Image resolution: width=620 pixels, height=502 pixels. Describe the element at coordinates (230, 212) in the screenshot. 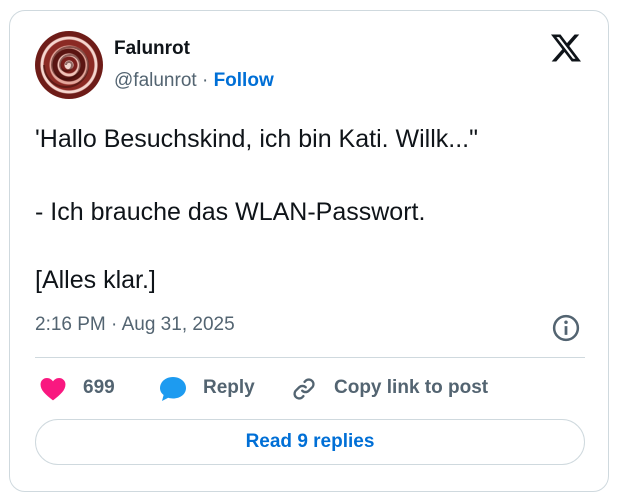

I see `tweet-line-2: - Ich brauche das WLAN-Passwort.` at that location.